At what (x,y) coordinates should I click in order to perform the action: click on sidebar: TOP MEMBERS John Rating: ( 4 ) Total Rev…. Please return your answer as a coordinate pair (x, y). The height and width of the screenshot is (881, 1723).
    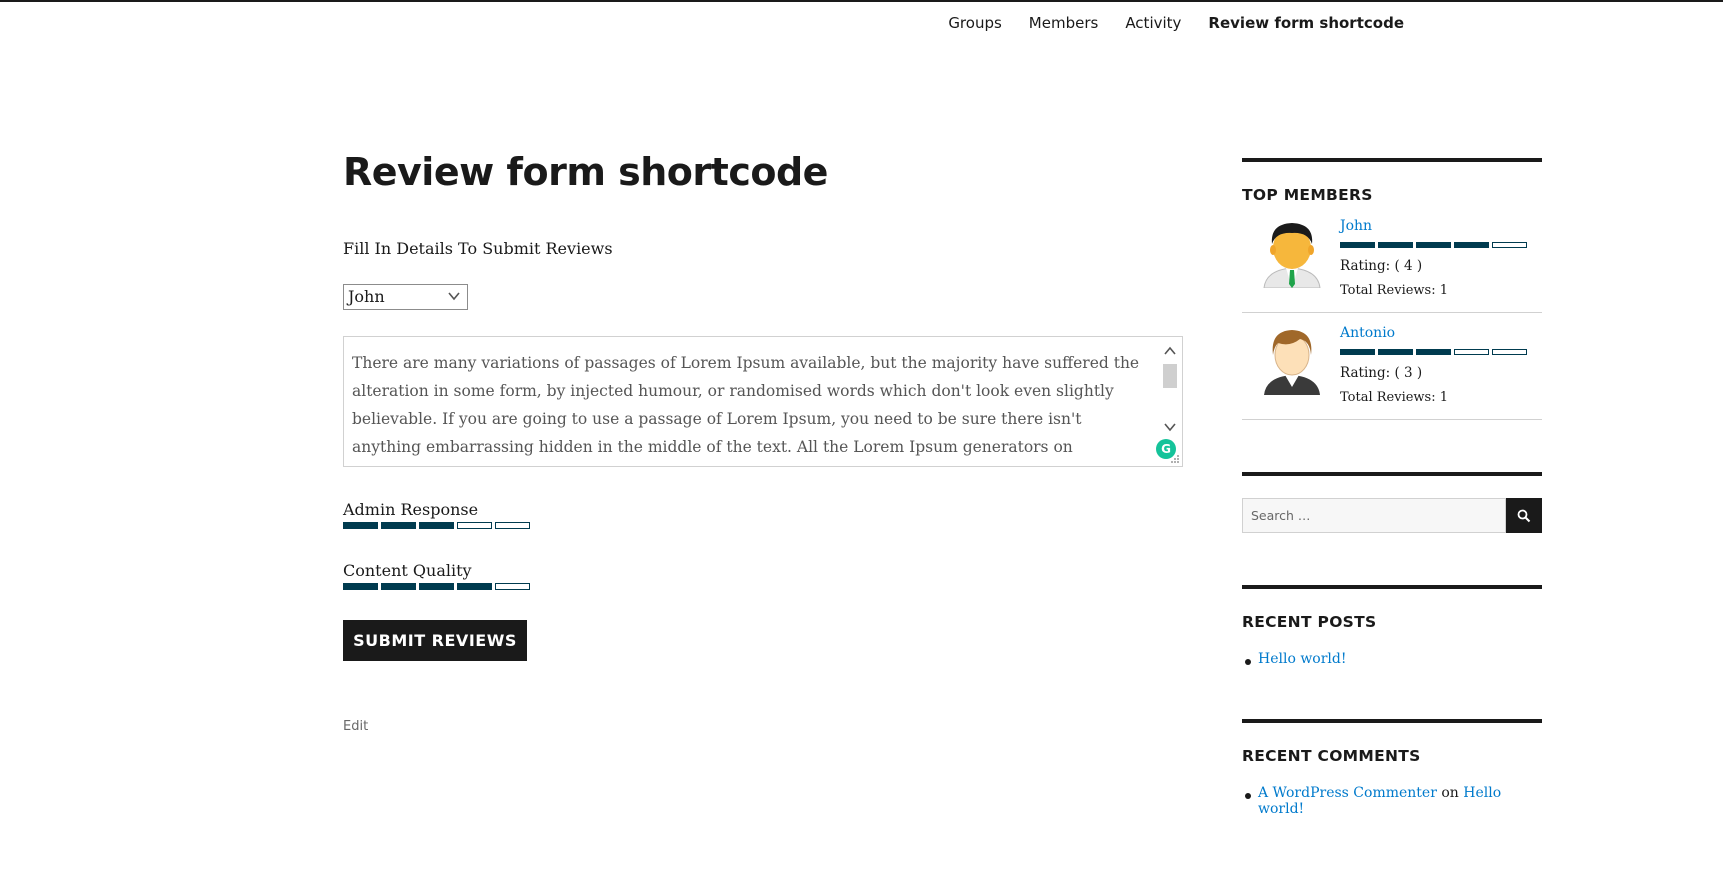
    Looking at the image, I should click on (1392, 487).